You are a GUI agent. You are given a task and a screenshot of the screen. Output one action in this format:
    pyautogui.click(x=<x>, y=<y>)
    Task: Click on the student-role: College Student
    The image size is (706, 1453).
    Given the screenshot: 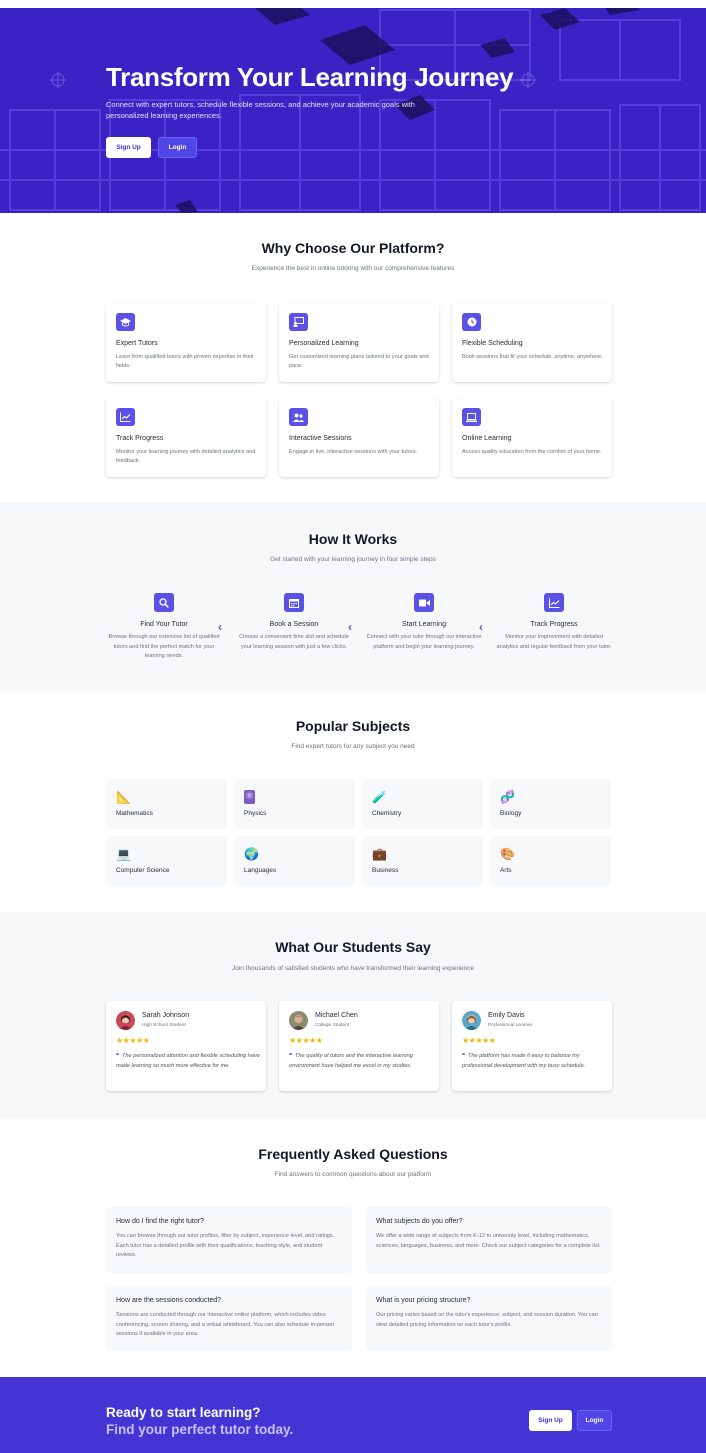 What is the action you would take?
    pyautogui.click(x=332, y=1025)
    